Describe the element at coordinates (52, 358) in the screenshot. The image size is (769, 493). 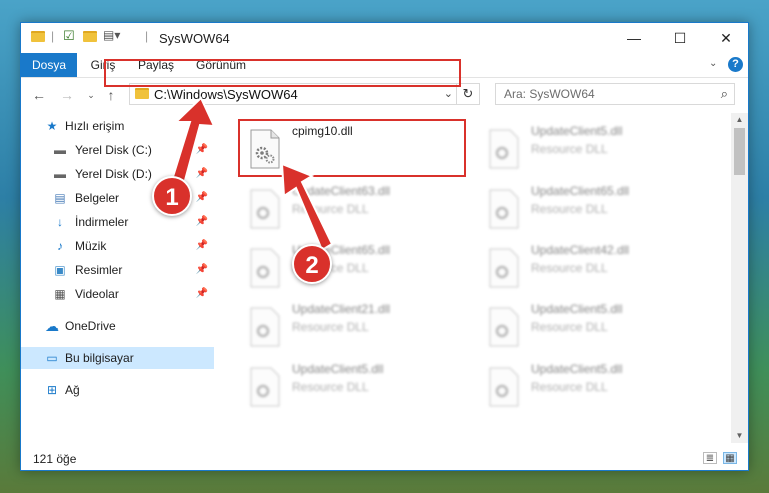
I see `computer-icon: ▭` at that location.